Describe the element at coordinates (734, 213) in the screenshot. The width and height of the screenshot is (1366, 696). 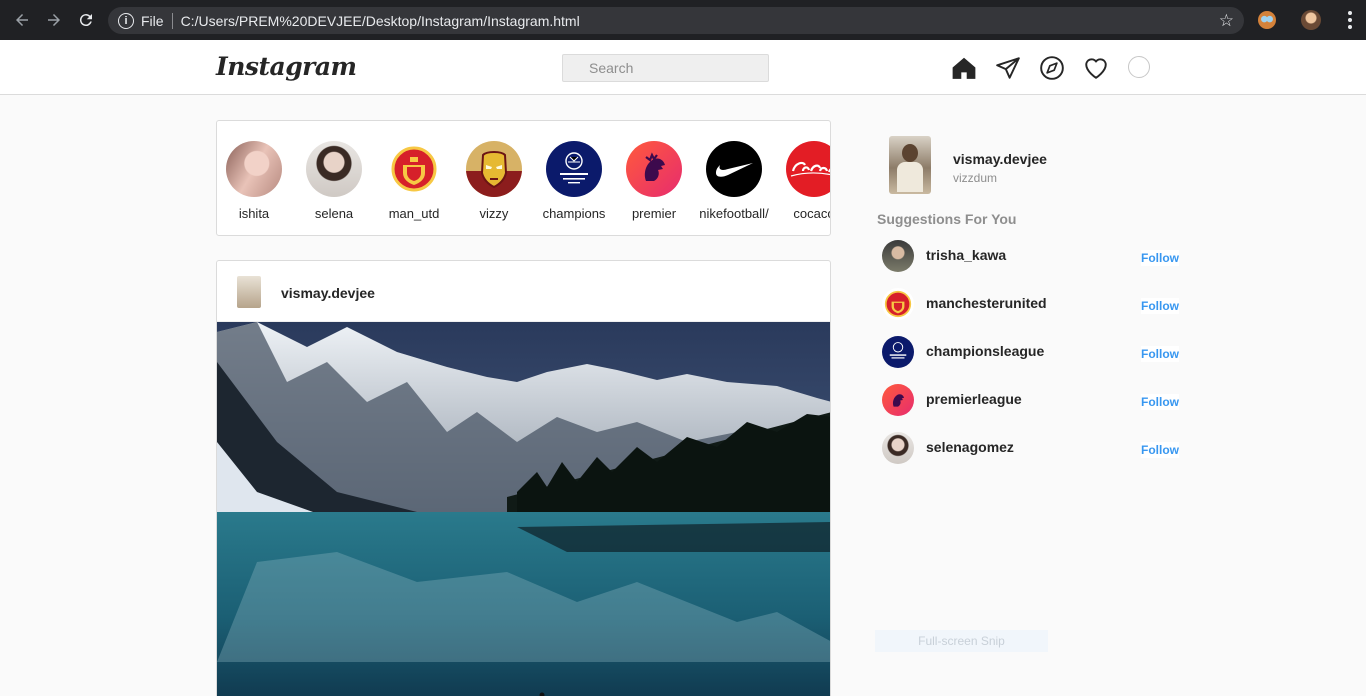
I see `story-label: nikefootball/` at that location.